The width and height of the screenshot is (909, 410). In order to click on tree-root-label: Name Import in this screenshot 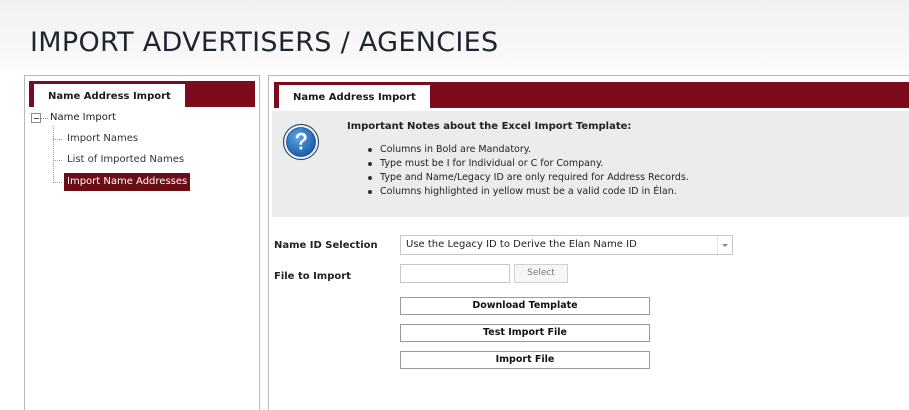, I will do `click(83, 117)`.